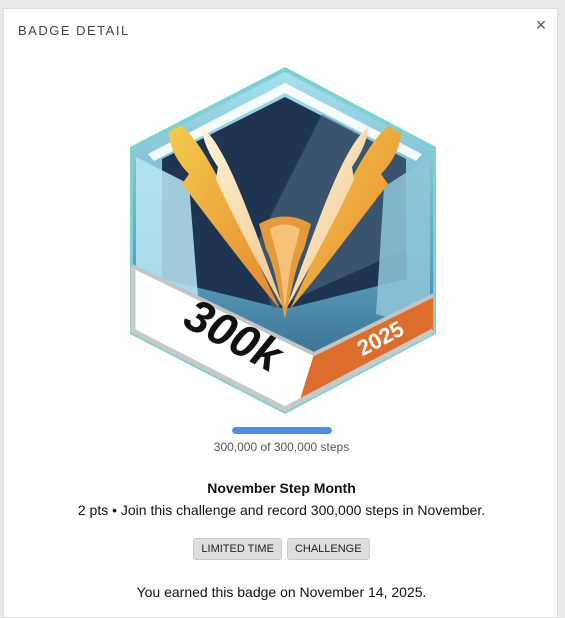 The image size is (565, 618). Describe the element at coordinates (328, 549) in the screenshot. I see `tag-challenge: CHALLENGE` at that location.